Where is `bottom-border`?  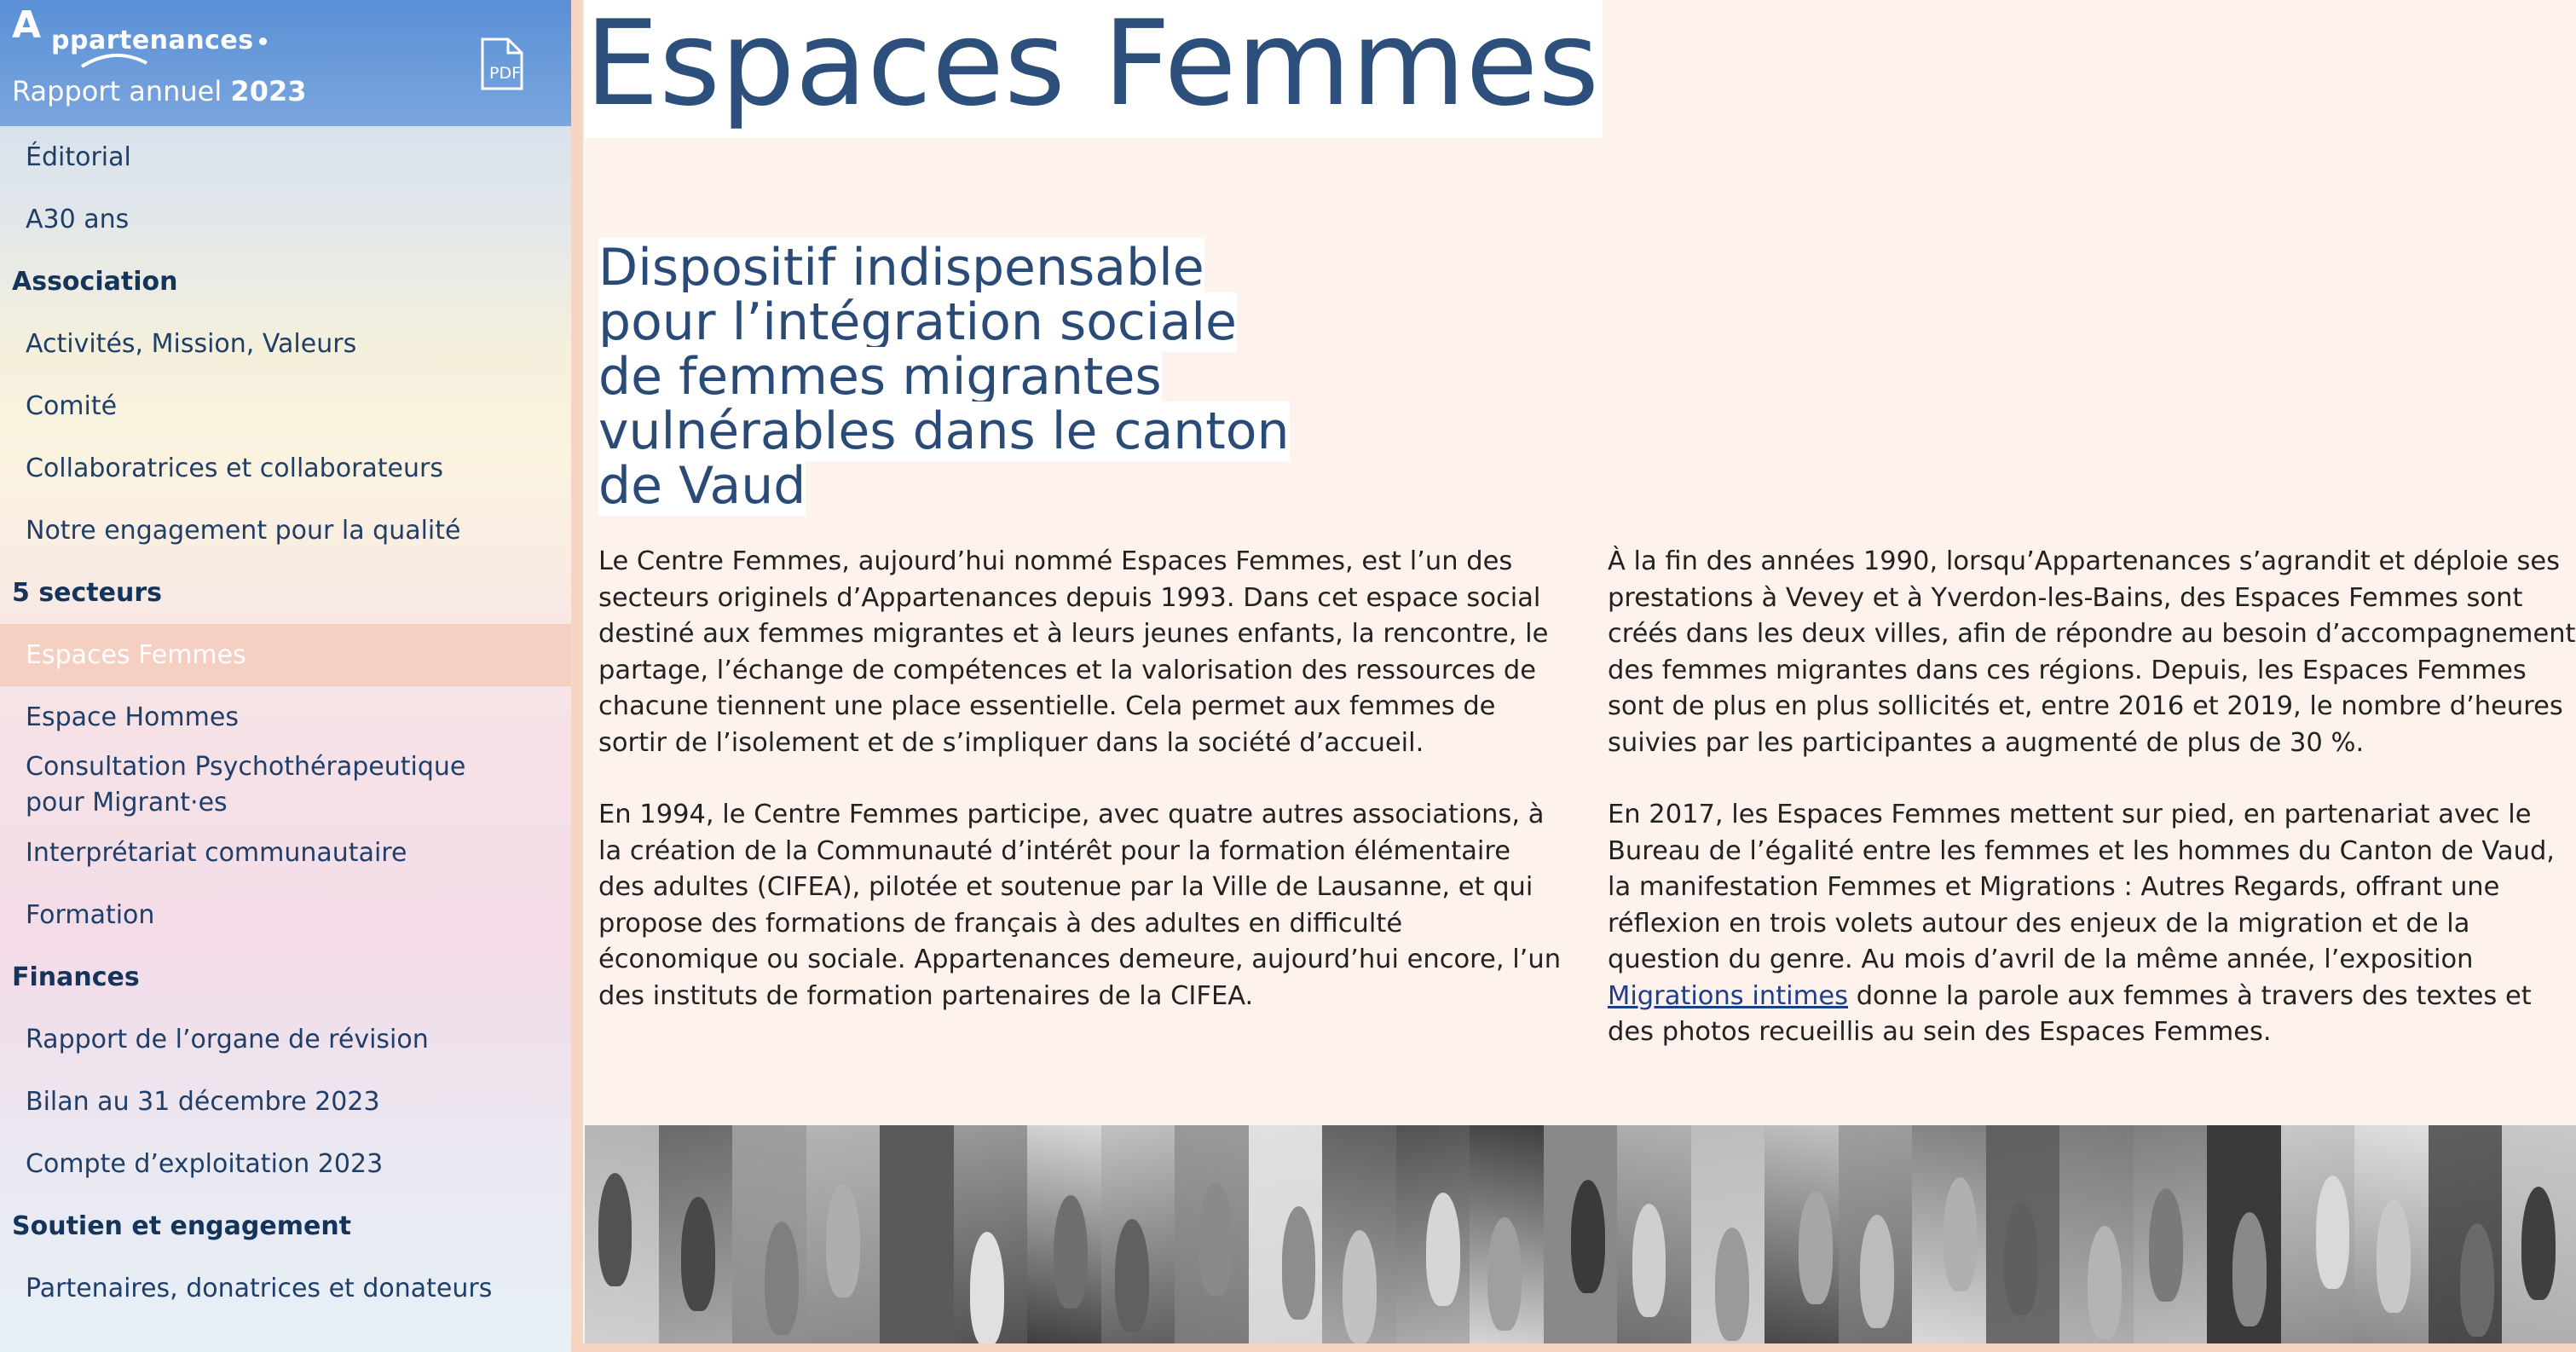 bottom-border is located at coordinates (1579, 1347).